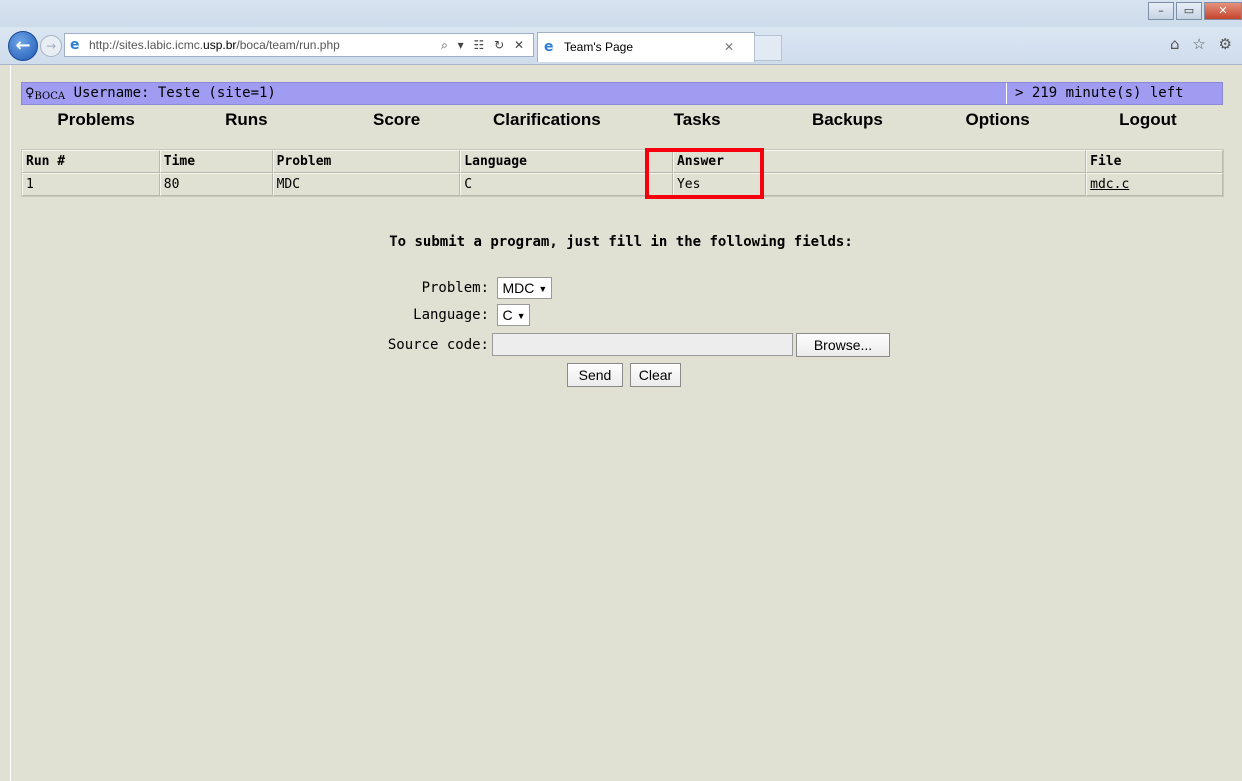  What do you see at coordinates (1109, 184) in the screenshot?
I see `file-link: mdc.c` at bounding box center [1109, 184].